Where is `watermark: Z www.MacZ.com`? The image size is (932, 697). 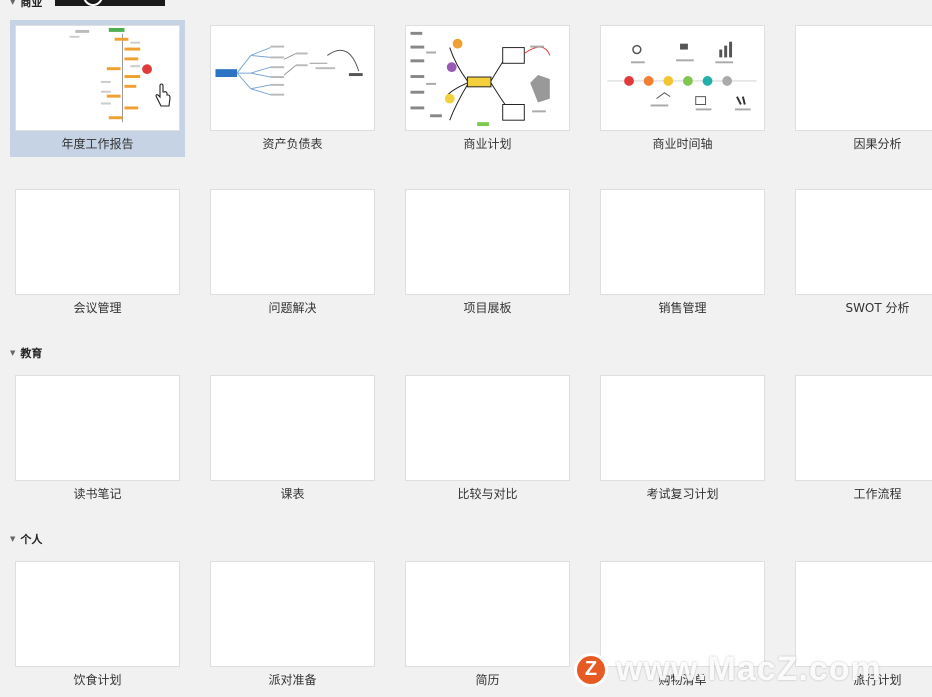 watermark: Z www.MacZ.com is located at coordinates (728, 669).